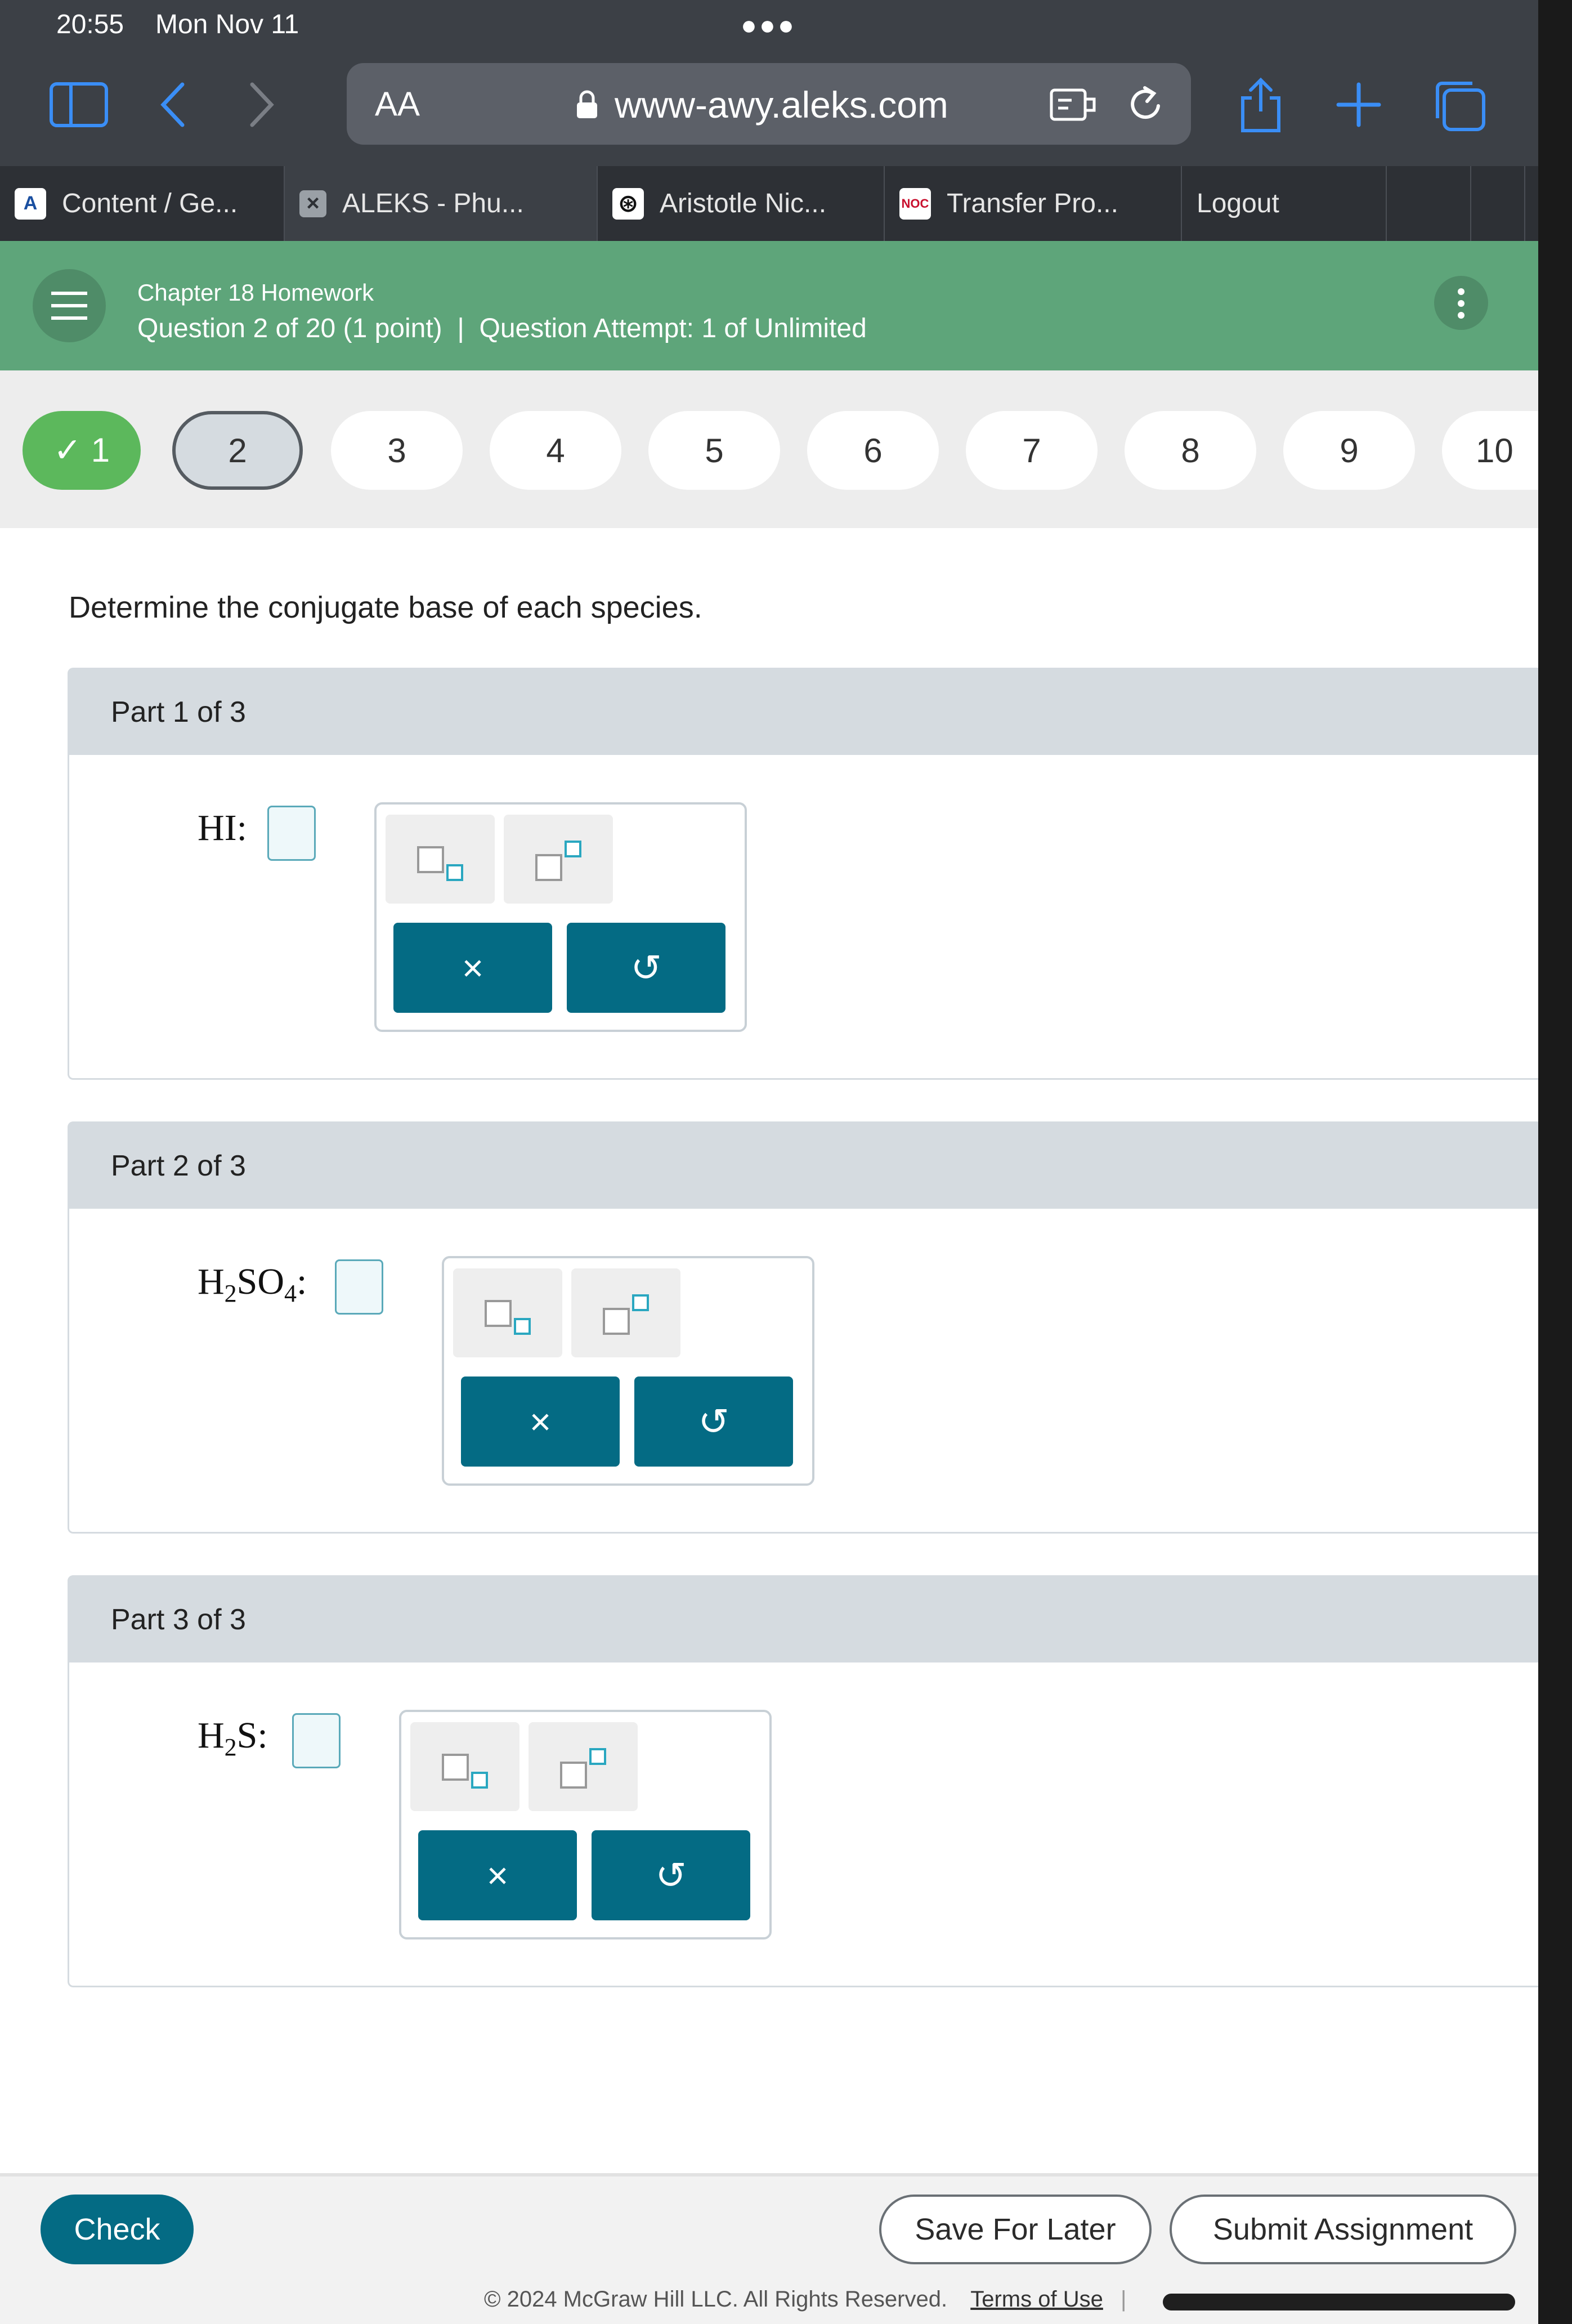  Describe the element at coordinates (1190, 450) in the screenshot. I see `question-button-8: 8` at that location.